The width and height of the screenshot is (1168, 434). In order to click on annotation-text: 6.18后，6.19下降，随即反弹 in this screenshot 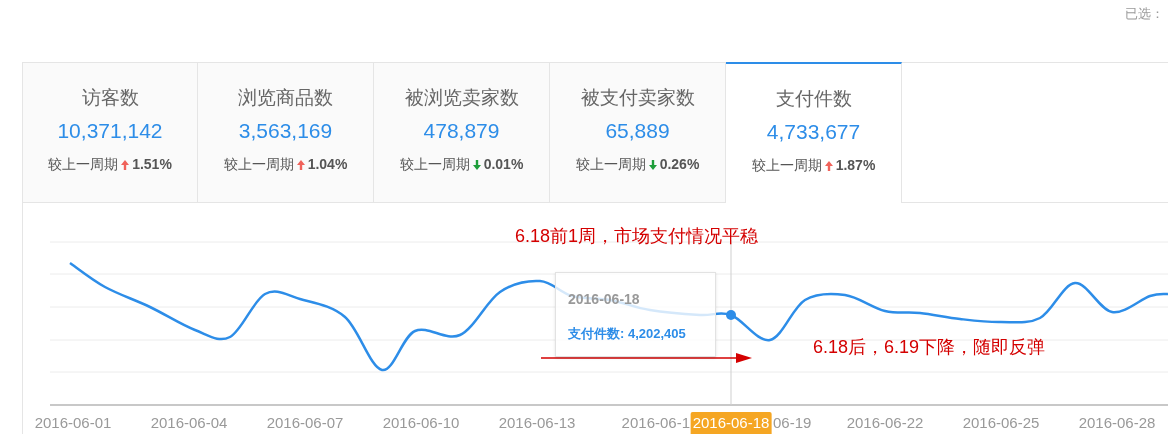, I will do `click(929, 347)`.